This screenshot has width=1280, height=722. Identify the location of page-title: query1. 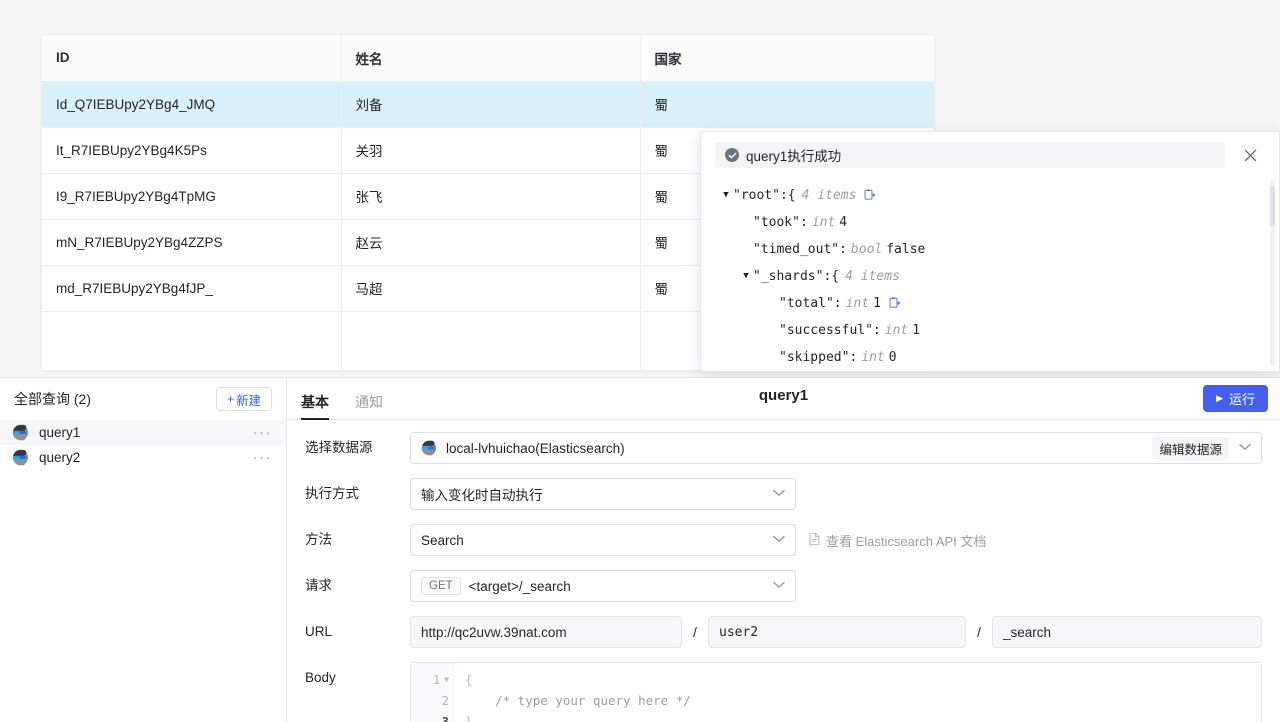
(783, 395).